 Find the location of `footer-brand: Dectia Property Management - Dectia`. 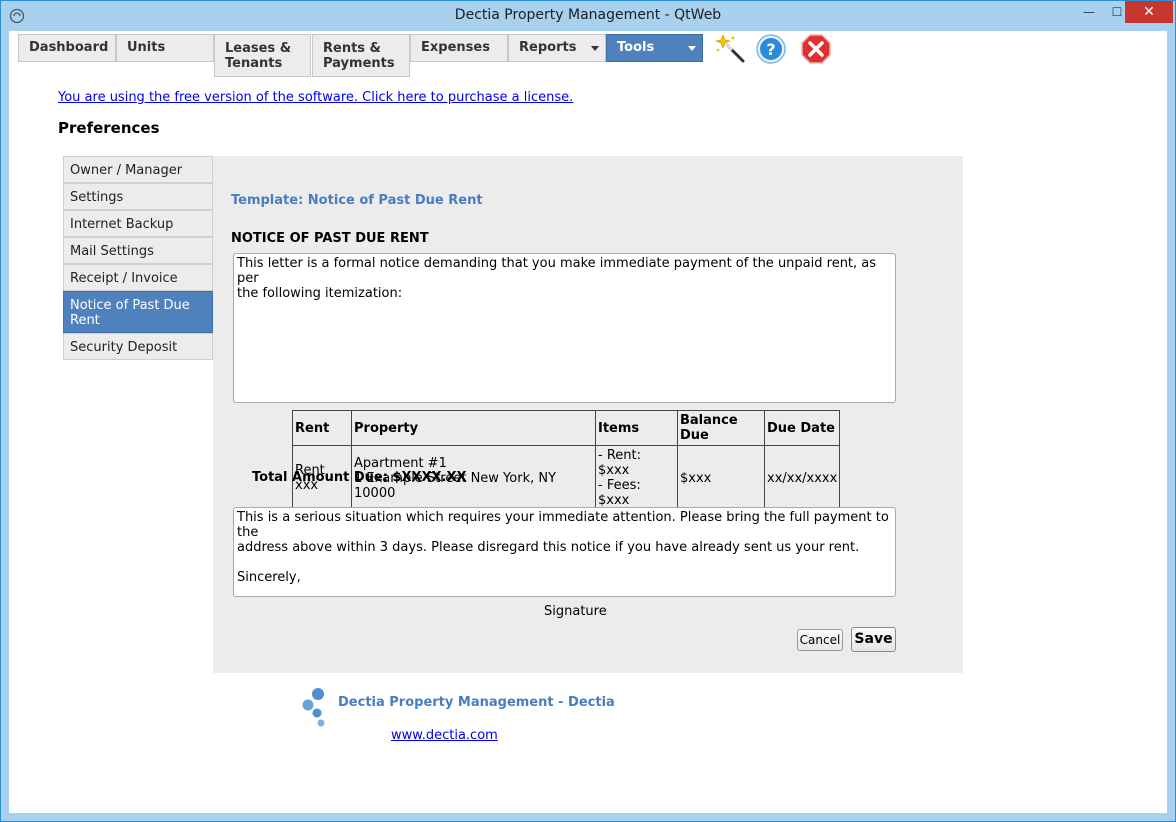

footer-brand: Dectia Property Management - Dectia is located at coordinates (476, 702).